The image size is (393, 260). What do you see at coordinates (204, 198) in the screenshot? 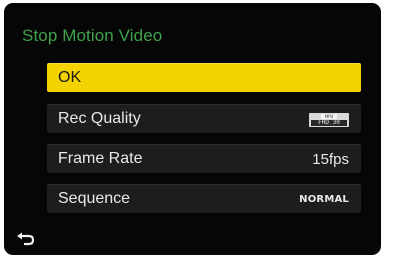
I see `menu-item-sequence: Sequence NORMAL` at bounding box center [204, 198].